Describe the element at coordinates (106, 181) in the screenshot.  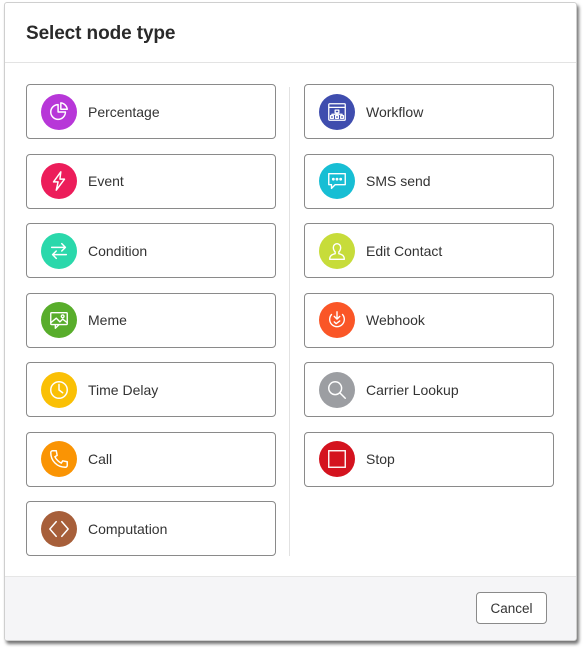
I see `node-label: Event` at that location.